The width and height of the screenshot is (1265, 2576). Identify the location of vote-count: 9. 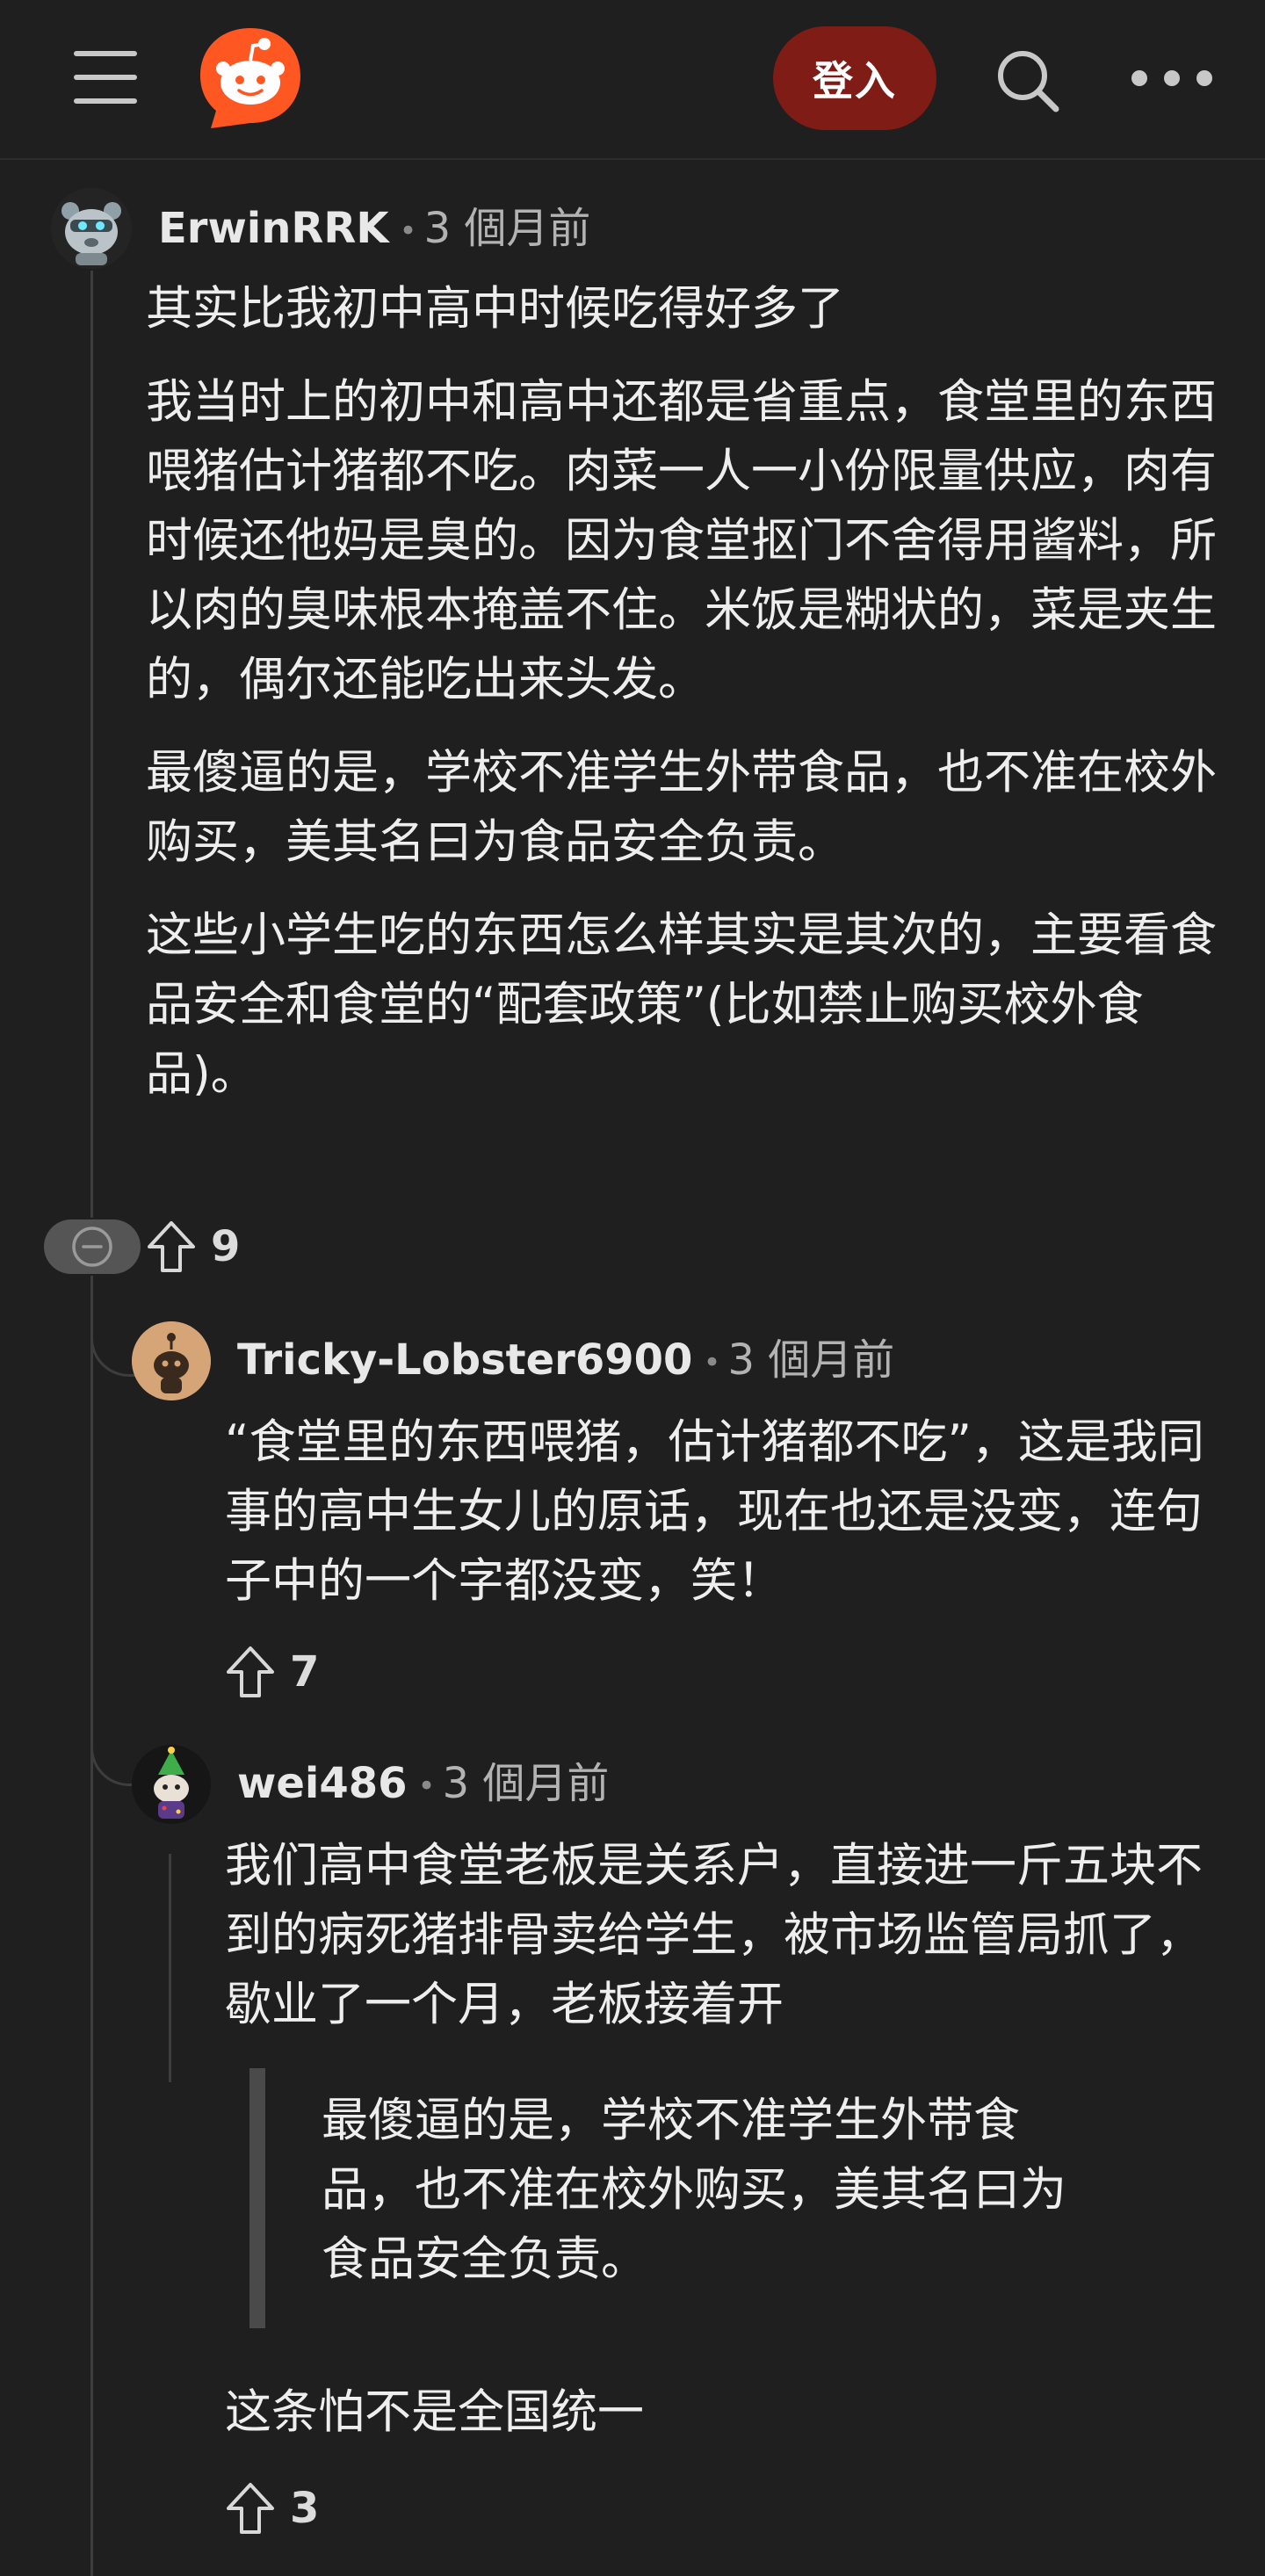
(226, 1246).